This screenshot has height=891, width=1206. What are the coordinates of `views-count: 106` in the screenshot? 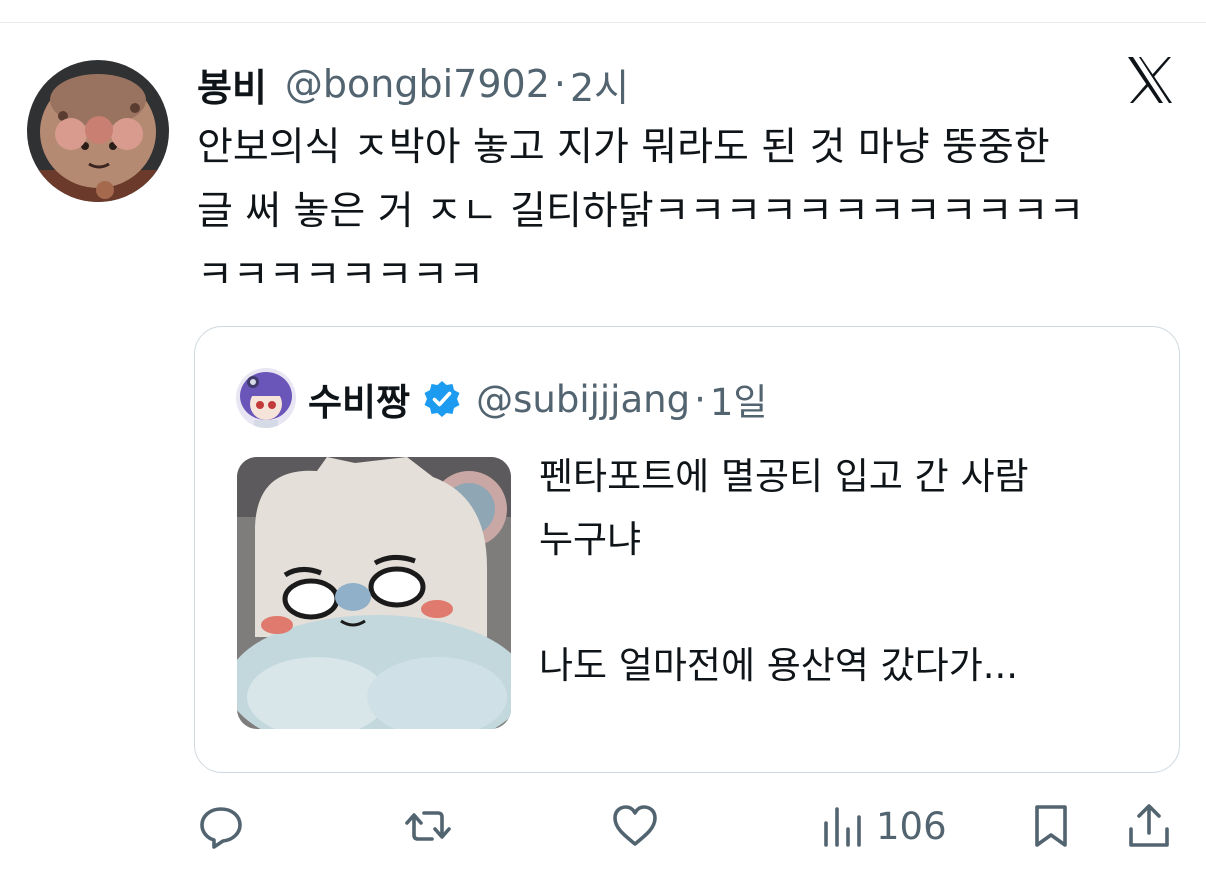 It's located at (911, 826).